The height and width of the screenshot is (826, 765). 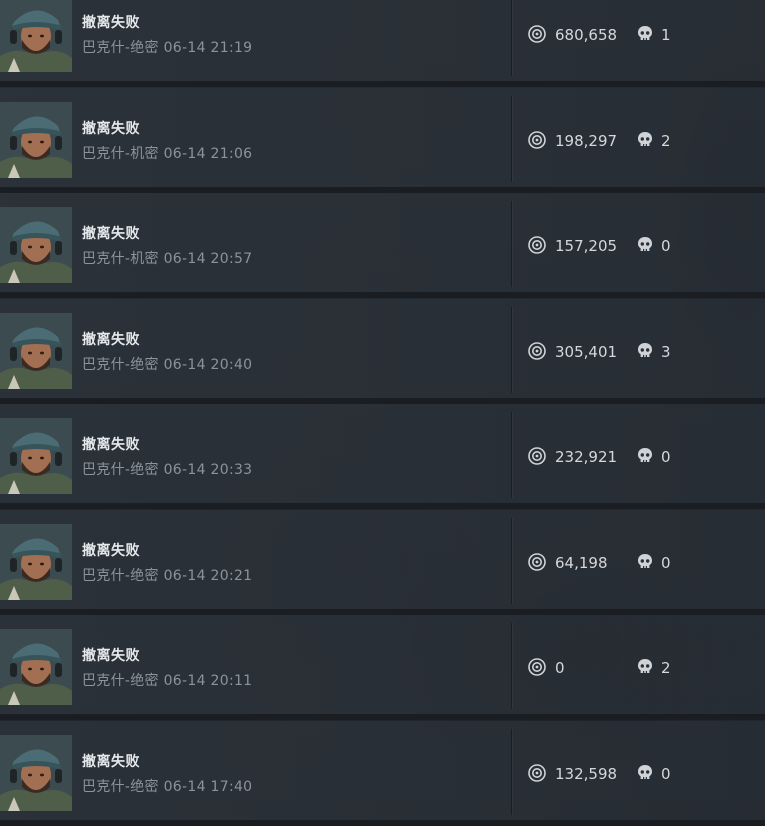 I want to click on map-and-time: 巴克什-绝密 06-14 20:11, so click(x=167, y=681).